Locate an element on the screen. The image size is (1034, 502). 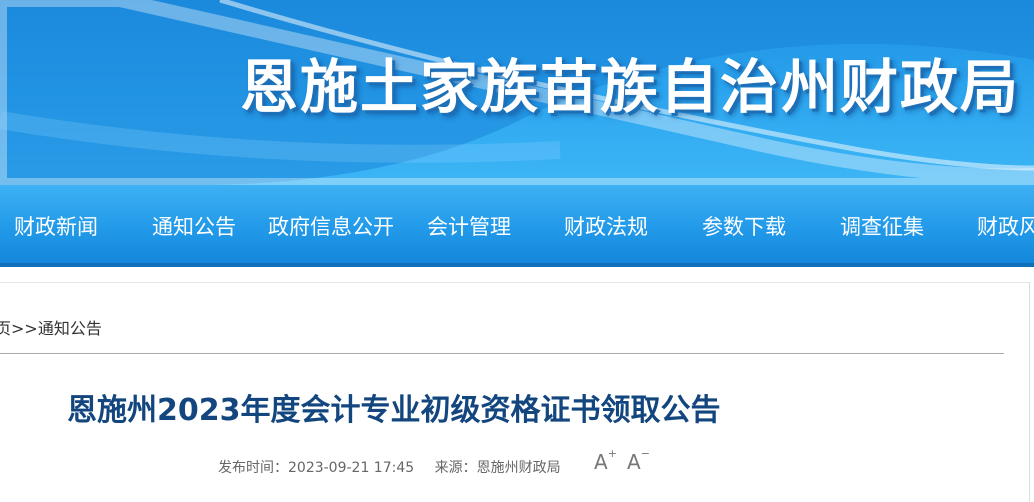
breadcrumb-divider is located at coordinates (502, 353).